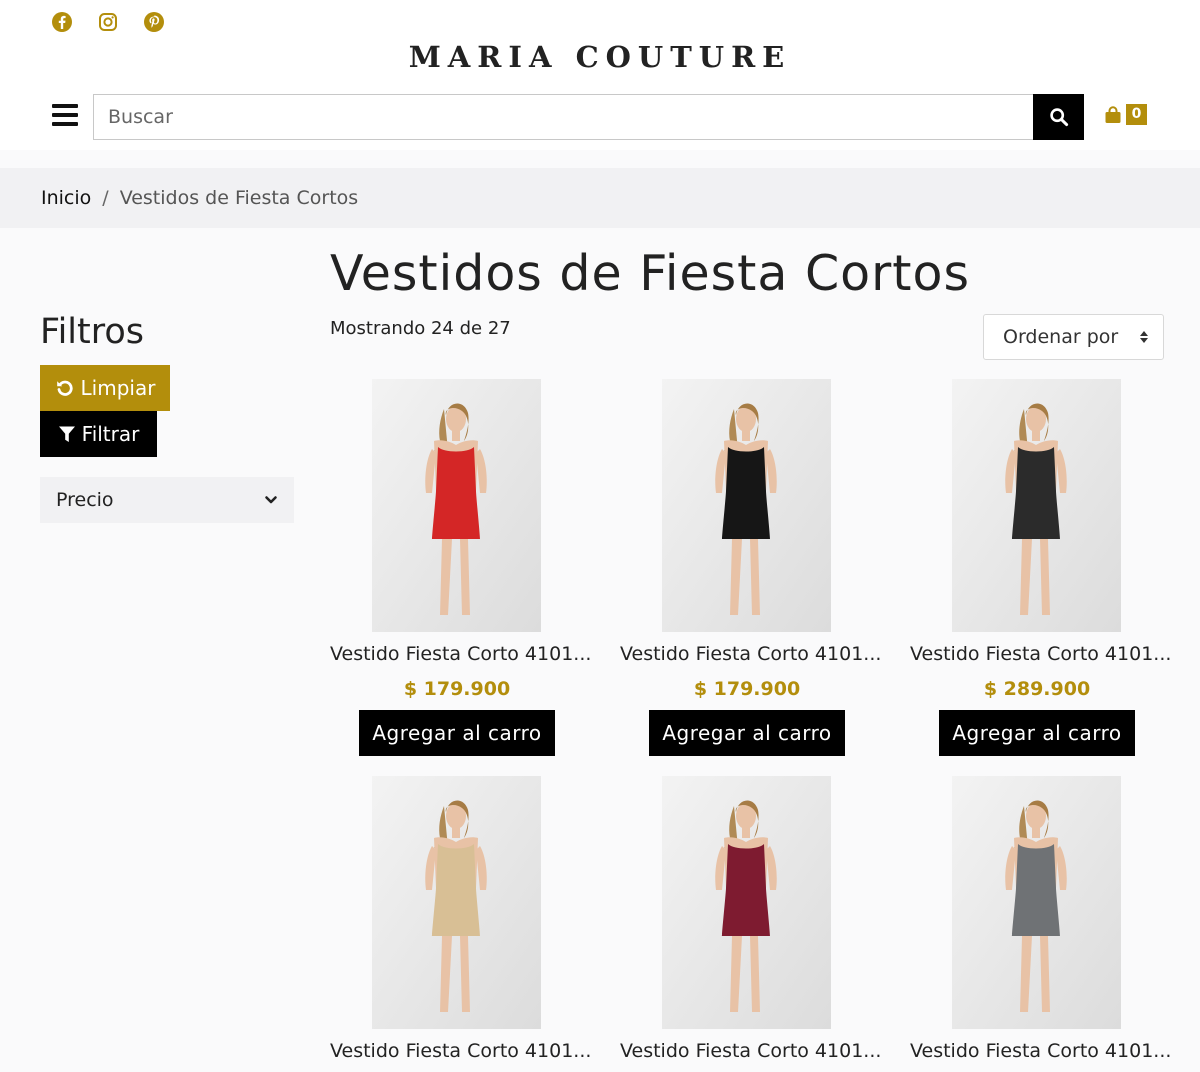 Image resolution: width=1200 pixels, height=1072 pixels. I want to click on reset-icon, so click(64, 388).